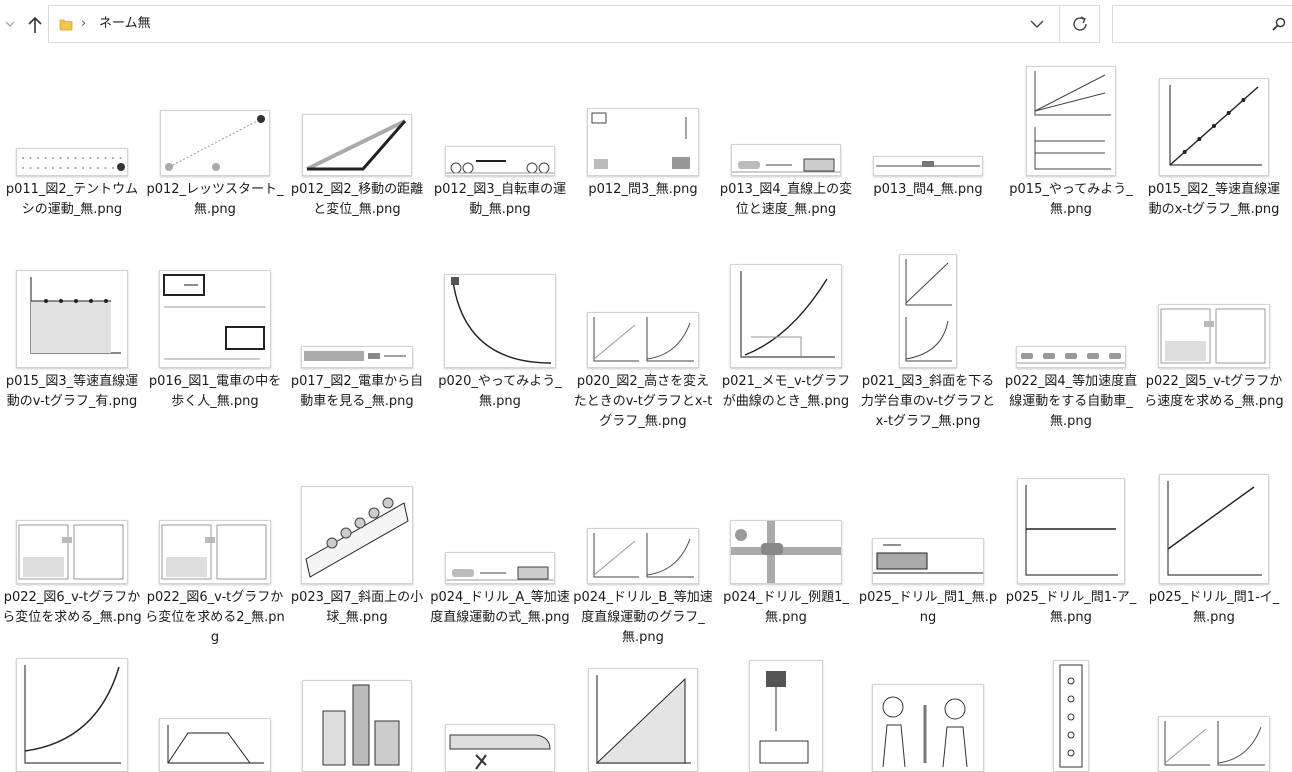 This screenshot has height=772, width=1292. Describe the element at coordinates (928, 189) in the screenshot. I see `file-name-label: p013_問4_無.png` at that location.